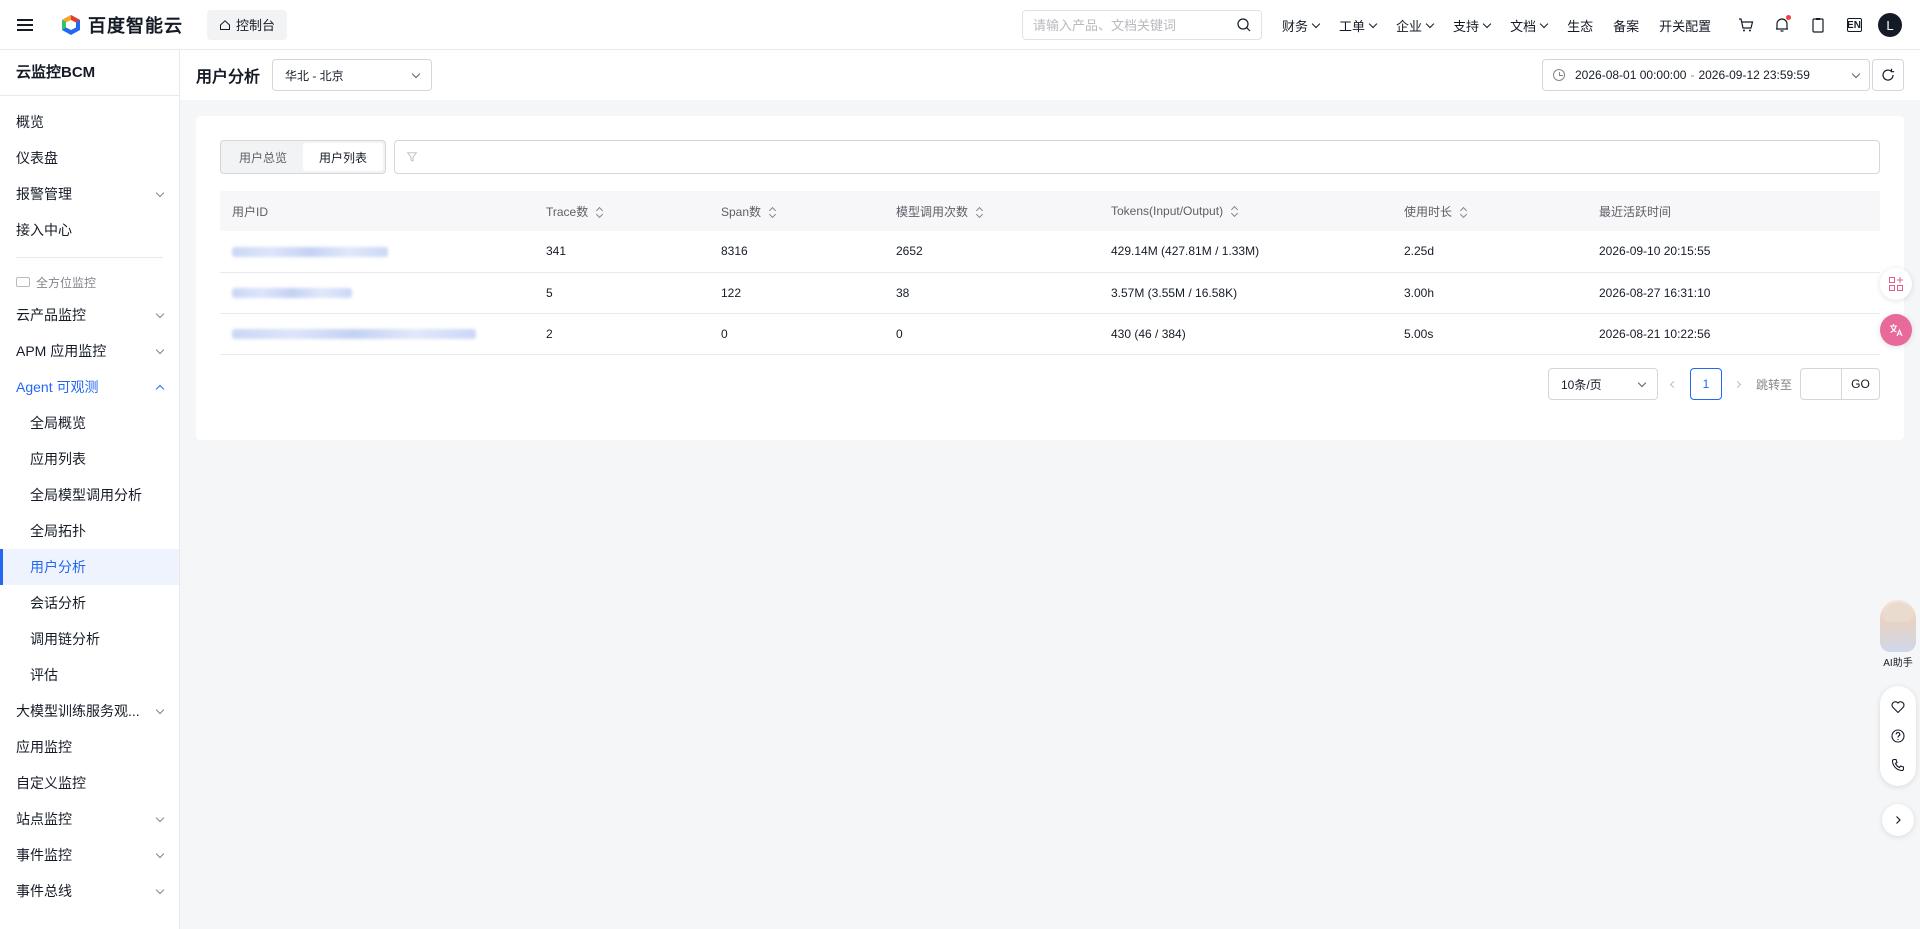 The width and height of the screenshot is (1920, 929). Describe the element at coordinates (30, 122) in the screenshot. I see `sidebar-item-label: 概览` at that location.